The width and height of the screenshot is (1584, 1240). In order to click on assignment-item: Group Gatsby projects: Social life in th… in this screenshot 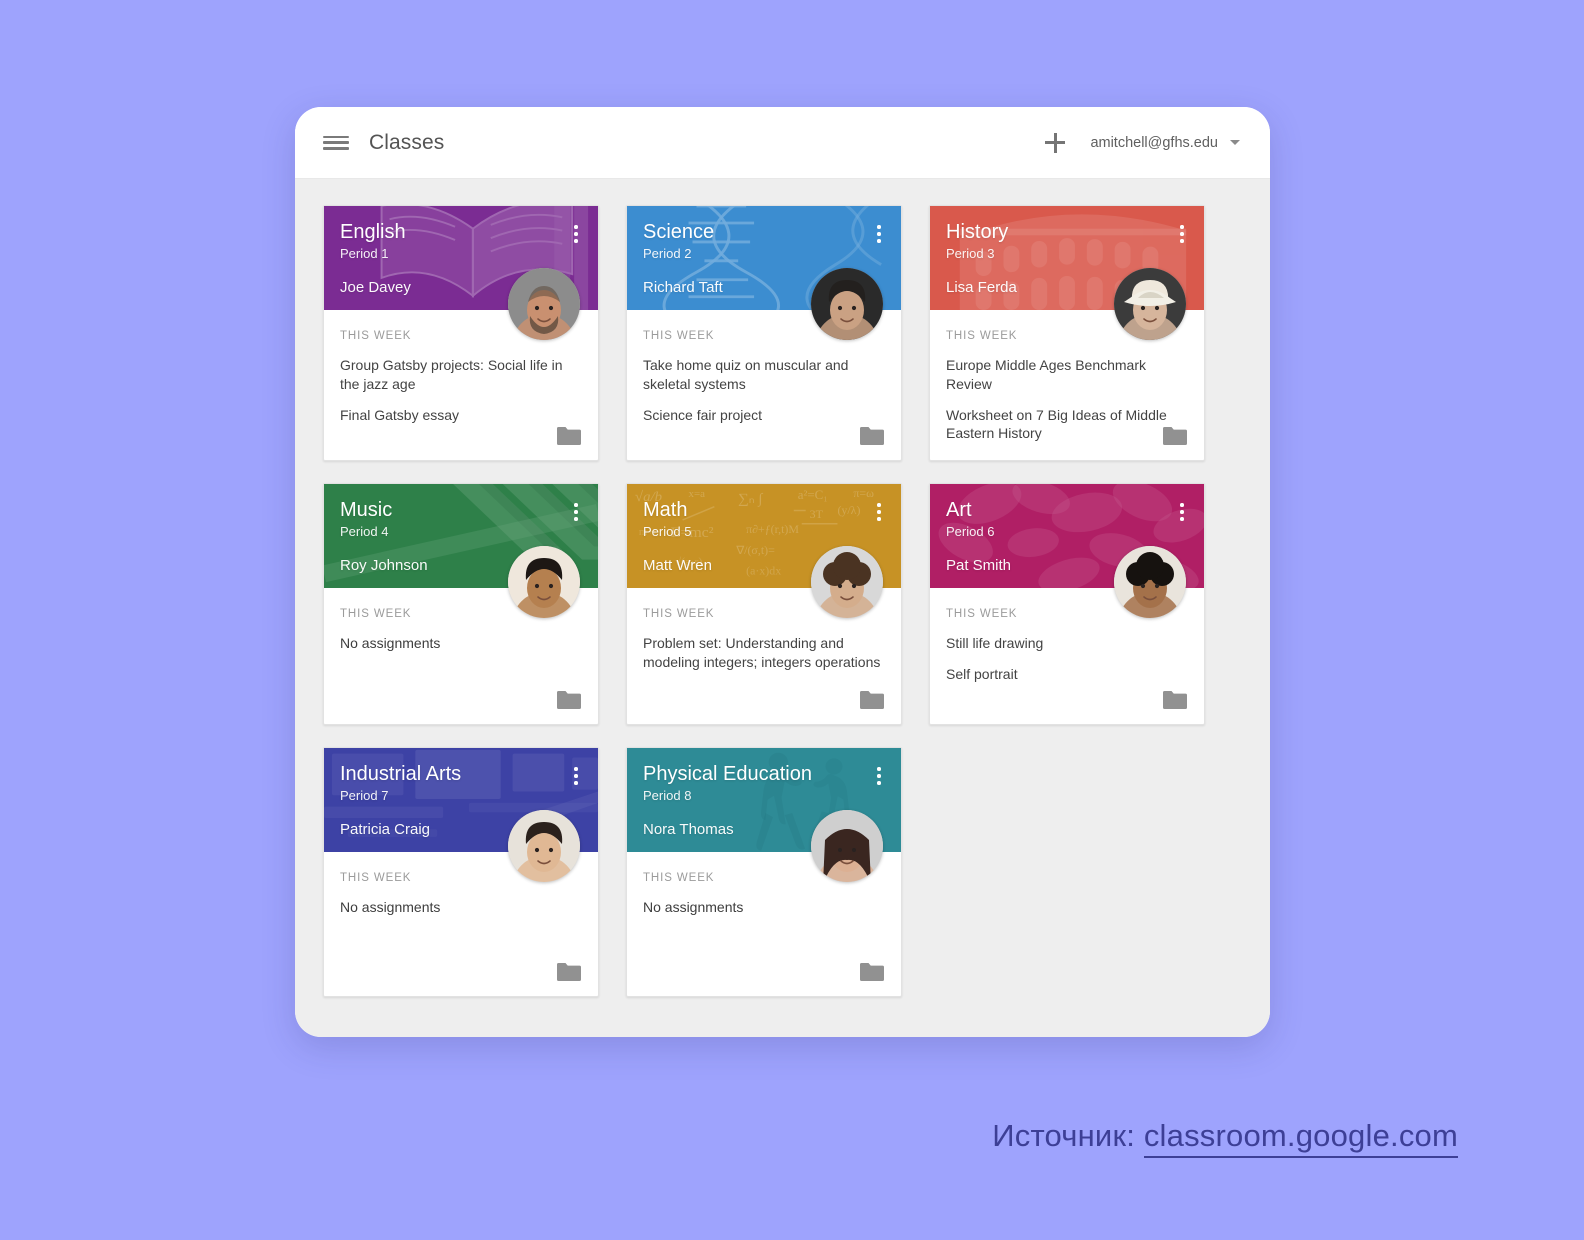, I will do `click(460, 375)`.